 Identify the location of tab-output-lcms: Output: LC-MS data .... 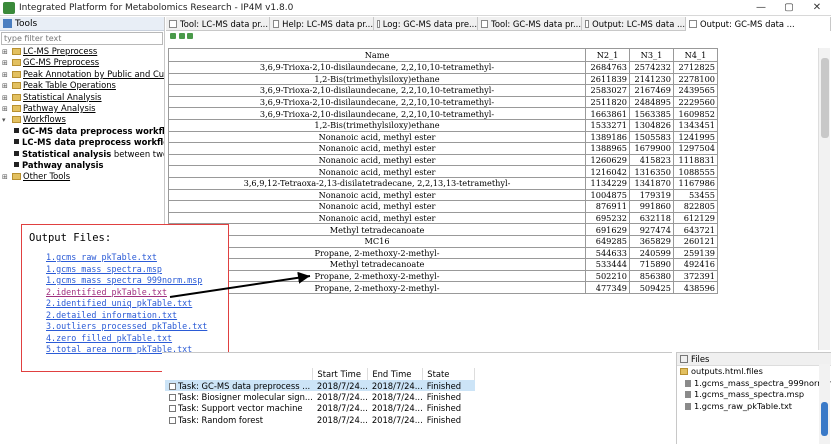
(634, 24).